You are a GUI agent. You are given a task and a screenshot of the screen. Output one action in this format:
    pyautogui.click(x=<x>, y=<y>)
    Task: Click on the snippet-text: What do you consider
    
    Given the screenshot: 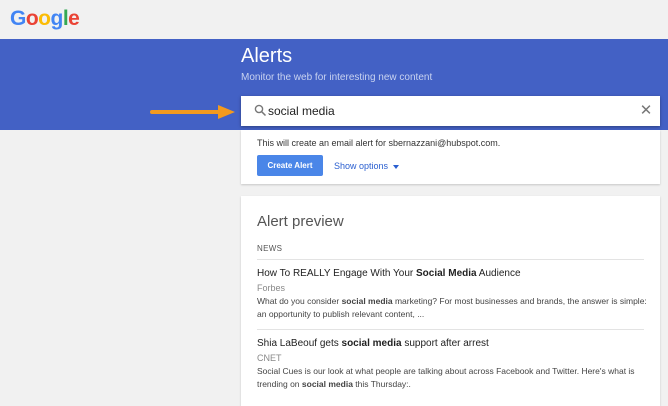 What is the action you would take?
    pyautogui.click(x=299, y=301)
    